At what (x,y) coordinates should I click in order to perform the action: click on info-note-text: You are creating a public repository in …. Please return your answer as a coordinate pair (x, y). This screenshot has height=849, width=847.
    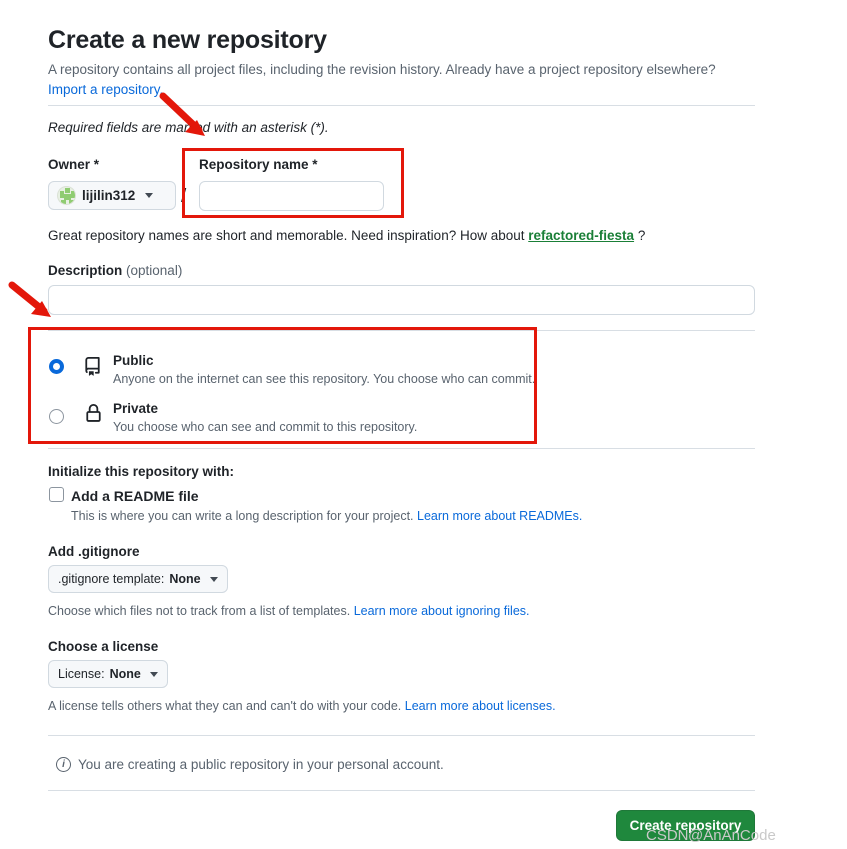
    Looking at the image, I should click on (261, 764).